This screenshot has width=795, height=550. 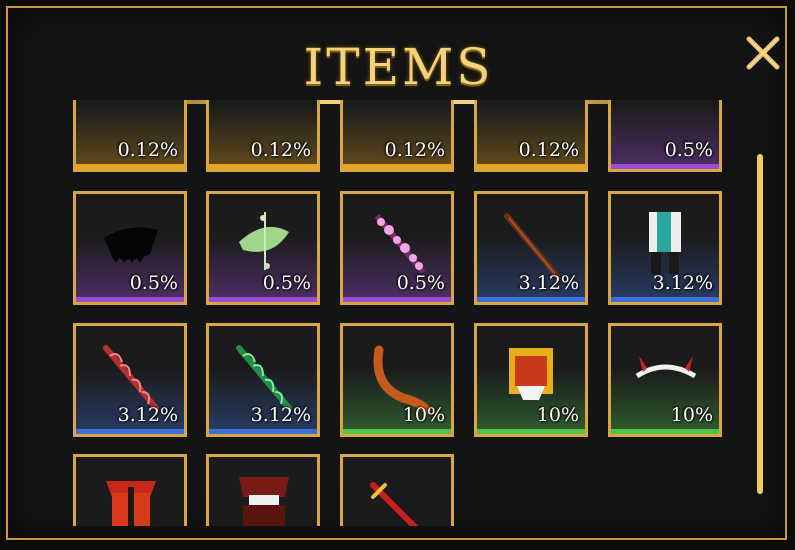 What do you see at coordinates (264, 501) in the screenshot?
I see `red-kimono-icon` at bounding box center [264, 501].